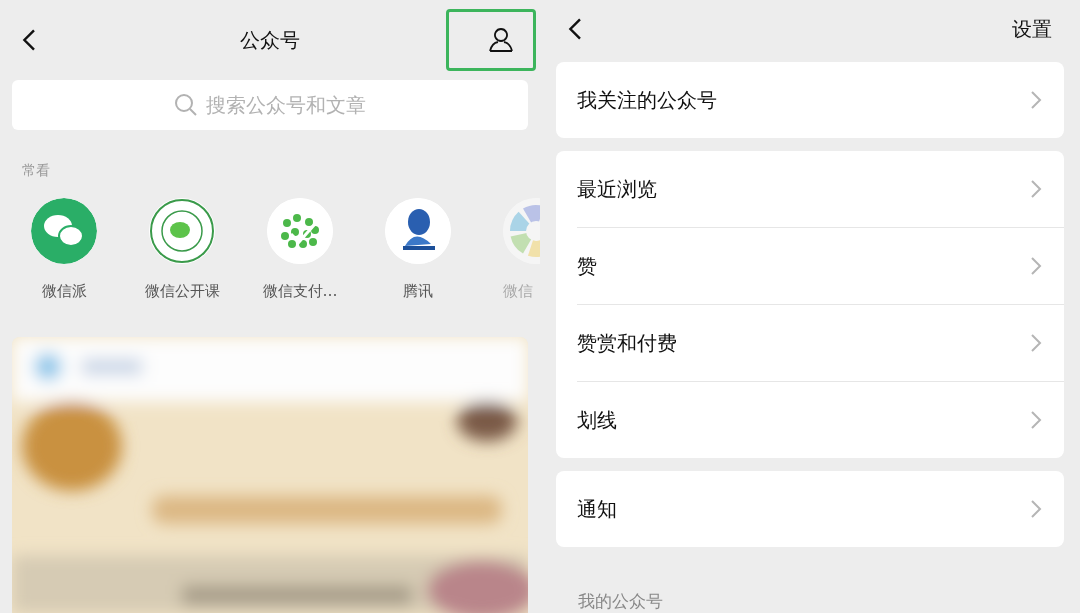  I want to click on search-icon, so click(186, 105).